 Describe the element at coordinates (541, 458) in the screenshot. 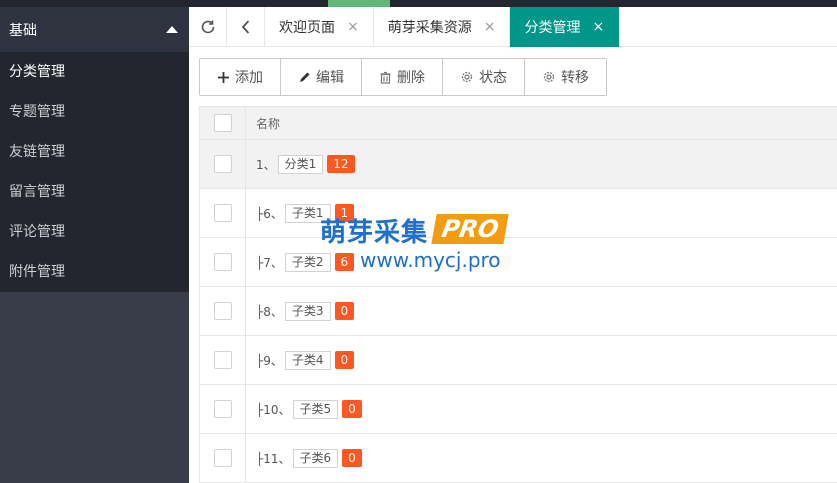

I see `row-name-cell: ├11、 子类6 0` at that location.